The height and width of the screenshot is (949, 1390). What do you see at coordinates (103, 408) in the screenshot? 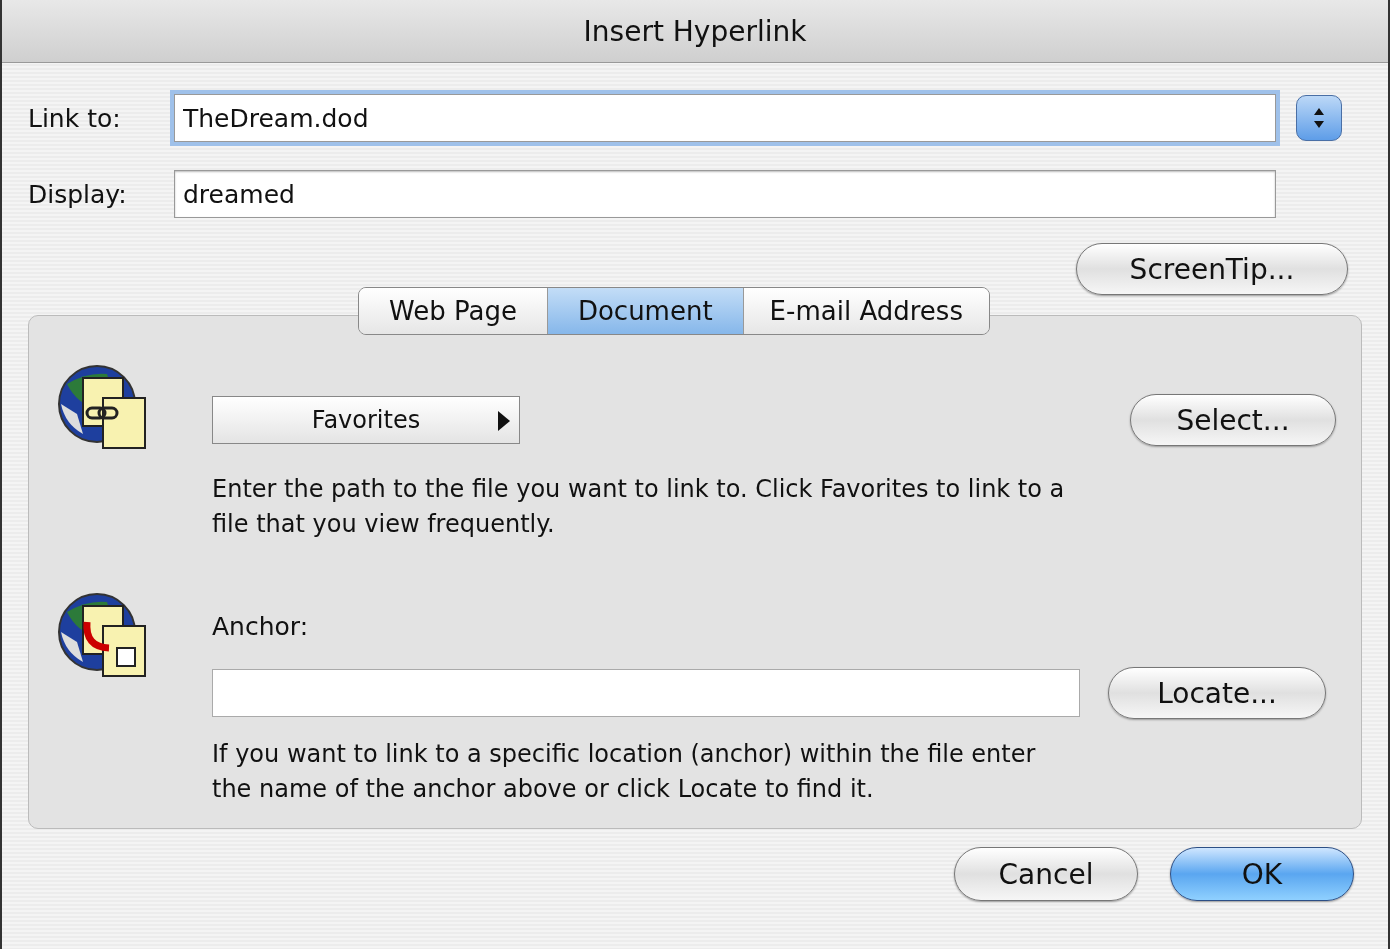
I see `globe-document-link-icon` at bounding box center [103, 408].